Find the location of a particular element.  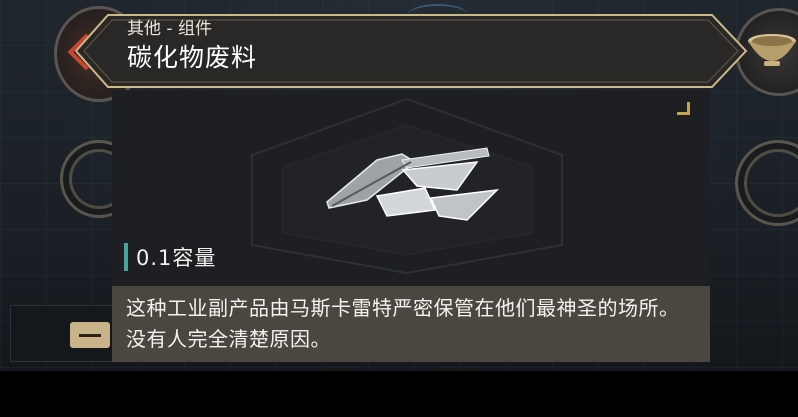

item-description: 这种工业副产品由马斯卡雷特严密保管在他们最神圣的场所。没有人完全清楚原因。 is located at coordinates (403, 323).